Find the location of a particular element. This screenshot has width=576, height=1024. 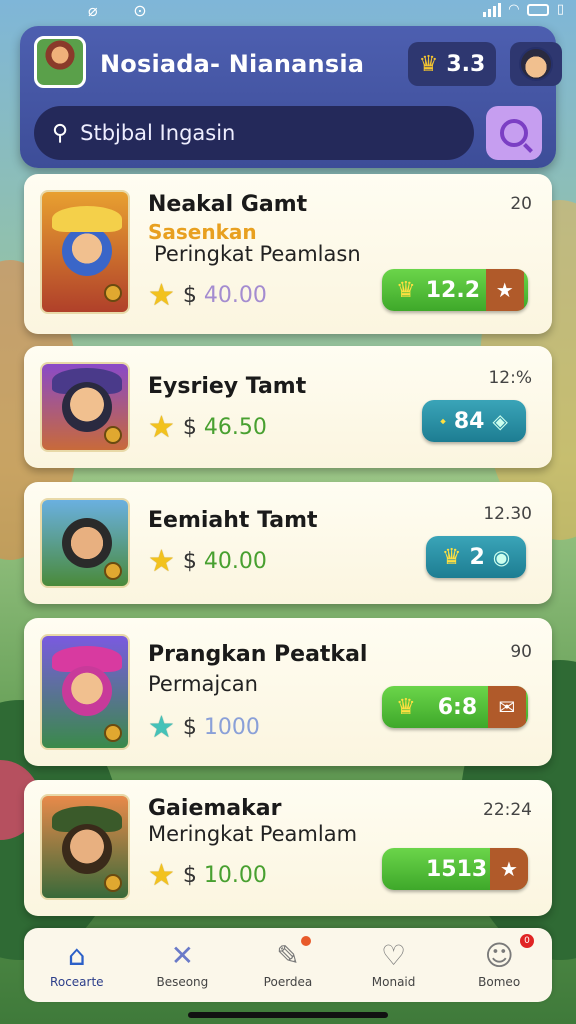

wifi-icon: ◠ is located at coordinates (513, 9).